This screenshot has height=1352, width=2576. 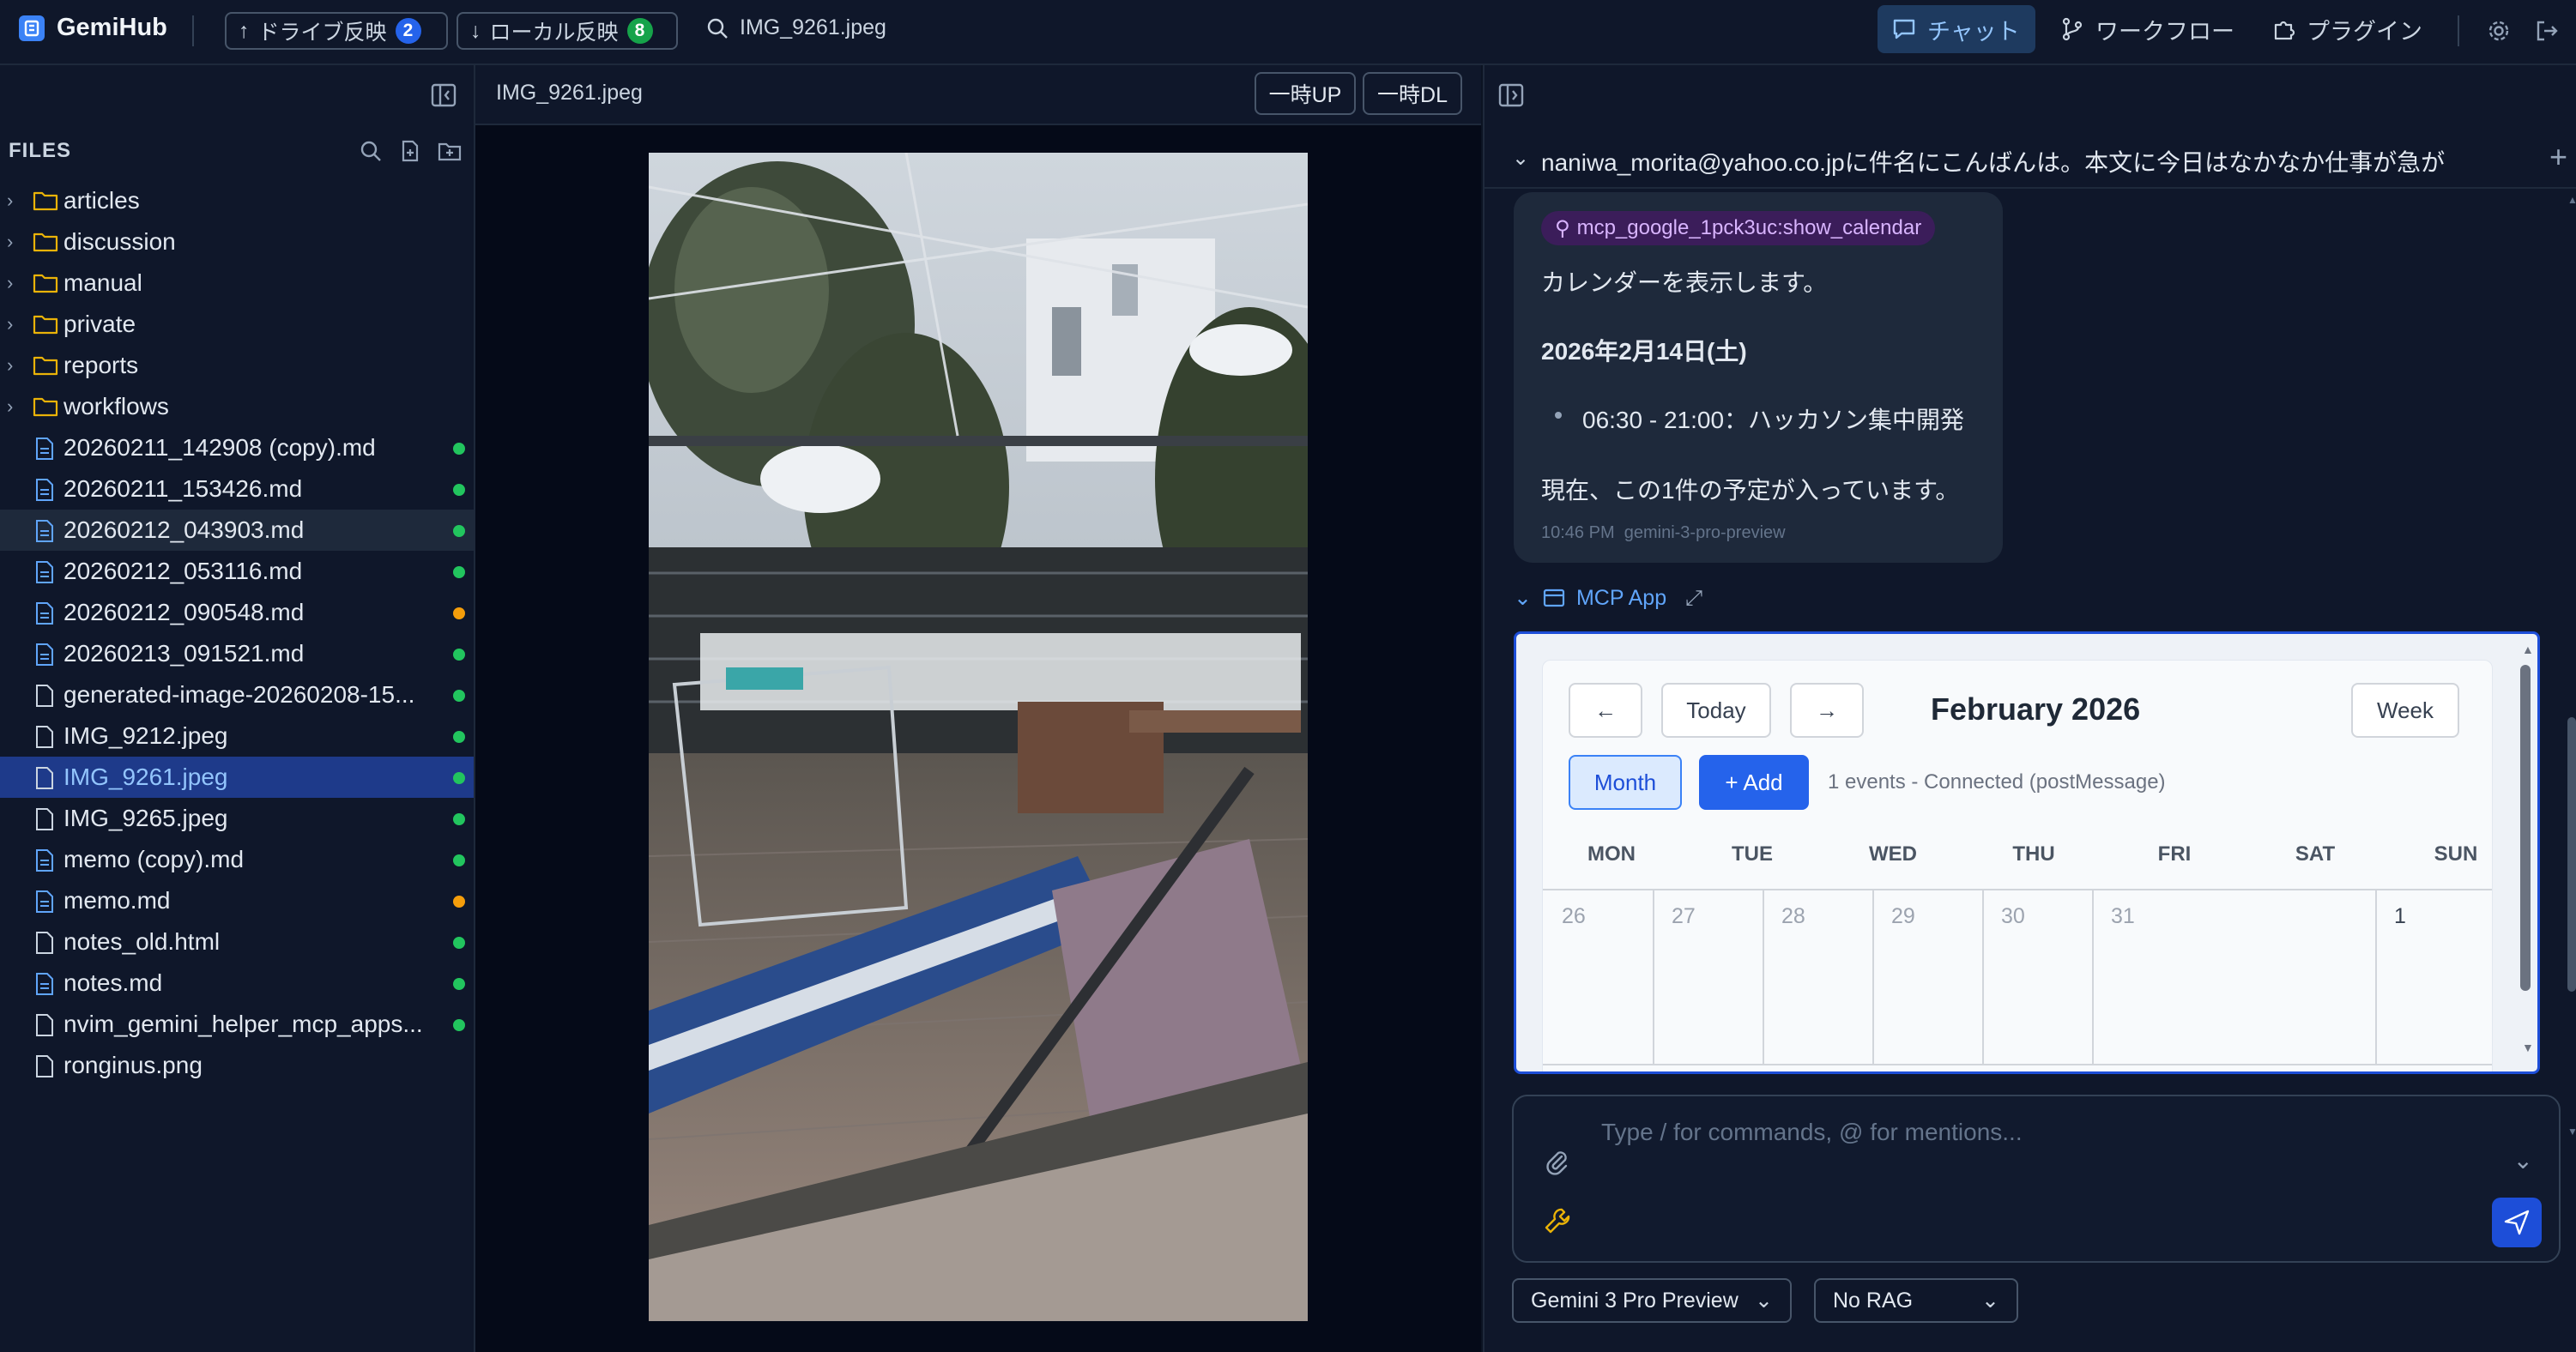 What do you see at coordinates (1625, 782) in the screenshot?
I see `month-view-button: Month` at bounding box center [1625, 782].